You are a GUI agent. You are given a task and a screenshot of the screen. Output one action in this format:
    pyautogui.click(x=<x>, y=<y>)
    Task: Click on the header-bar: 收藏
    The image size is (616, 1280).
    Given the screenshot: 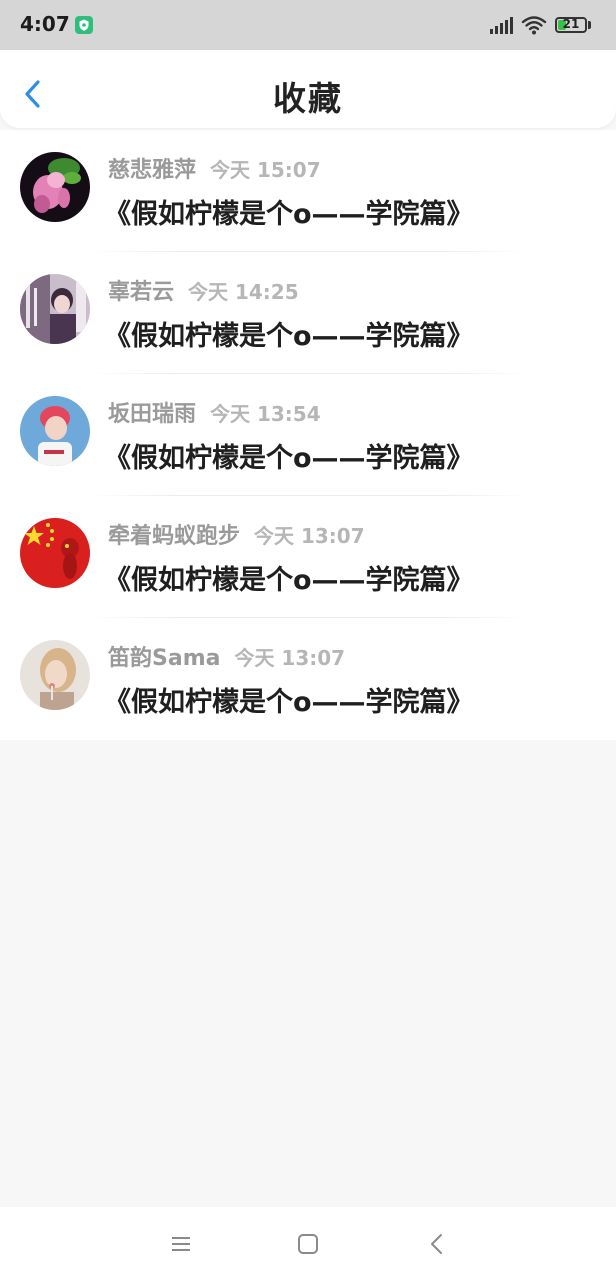 What is the action you would take?
    pyautogui.click(x=308, y=89)
    